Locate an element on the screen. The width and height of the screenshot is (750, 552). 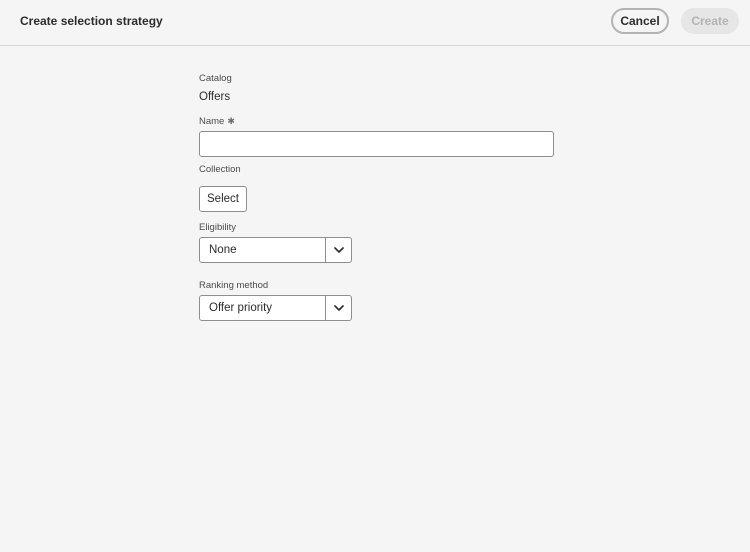
catalog-value: Offers is located at coordinates (215, 97).